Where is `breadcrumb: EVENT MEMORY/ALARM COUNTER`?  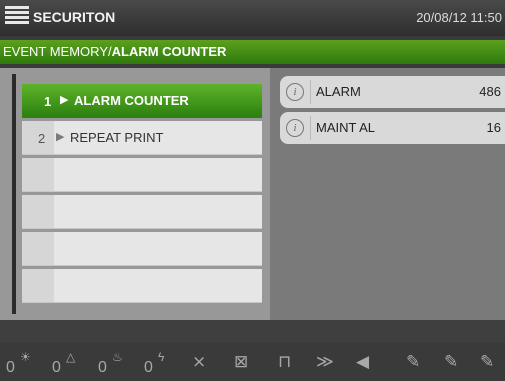
breadcrumb: EVENT MEMORY/ALARM COUNTER is located at coordinates (252, 52).